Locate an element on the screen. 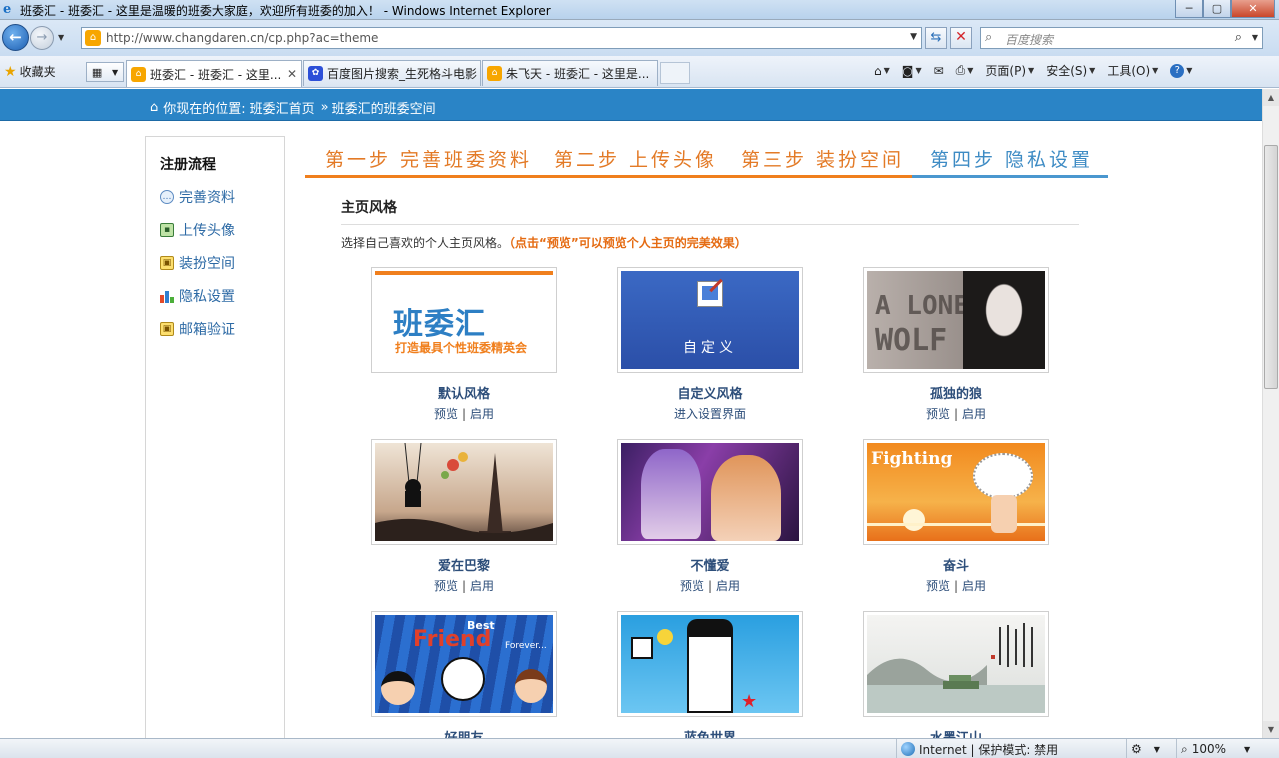  vertical-scrollbar: ▲ ▼ is located at coordinates (1270, 413).